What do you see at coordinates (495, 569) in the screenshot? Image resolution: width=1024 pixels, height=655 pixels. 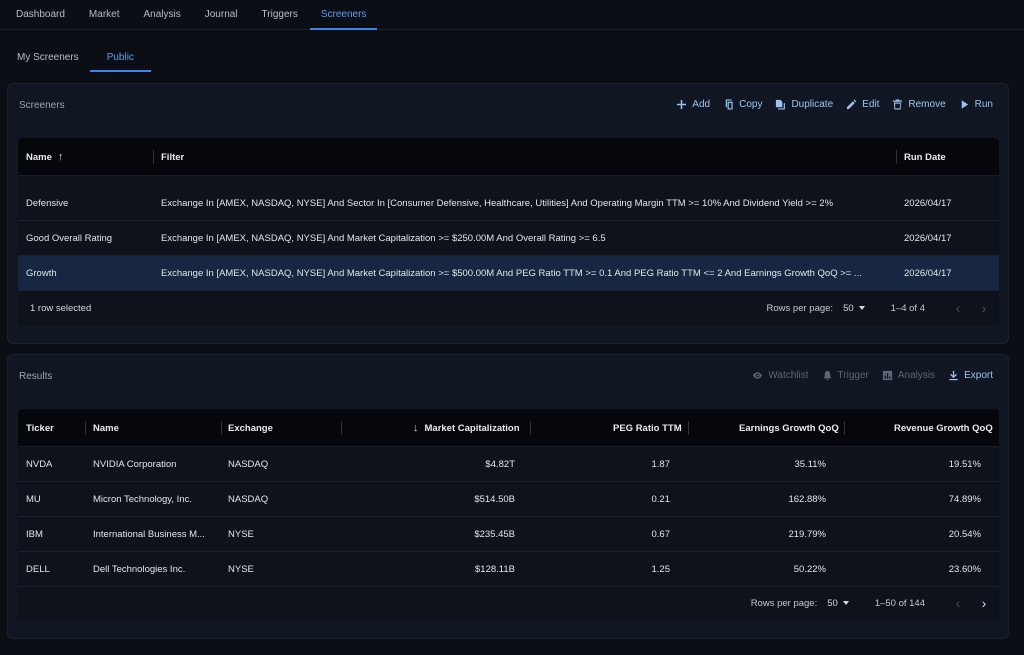 I see `cell-market-cap: $128.11B` at bounding box center [495, 569].